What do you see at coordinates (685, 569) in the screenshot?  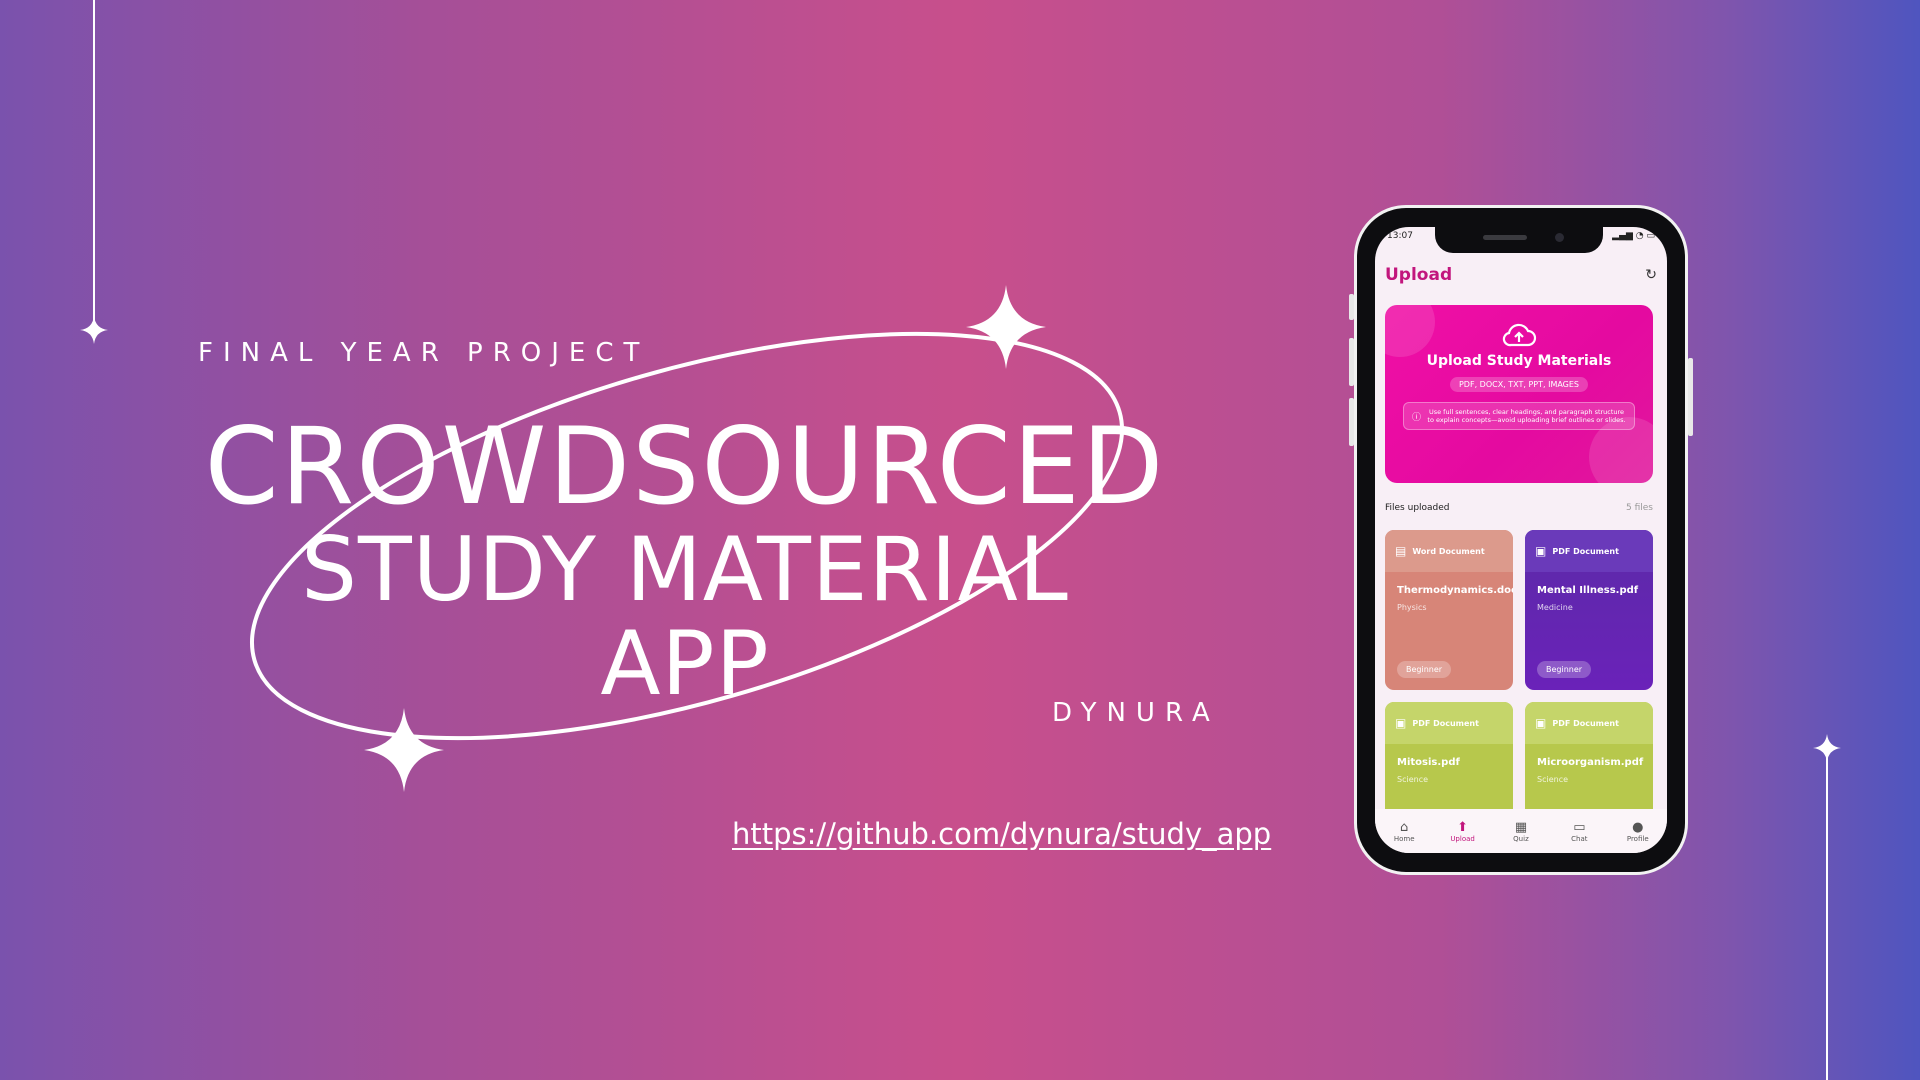 I see `title-line-2: STUDY MATERIAL` at bounding box center [685, 569].